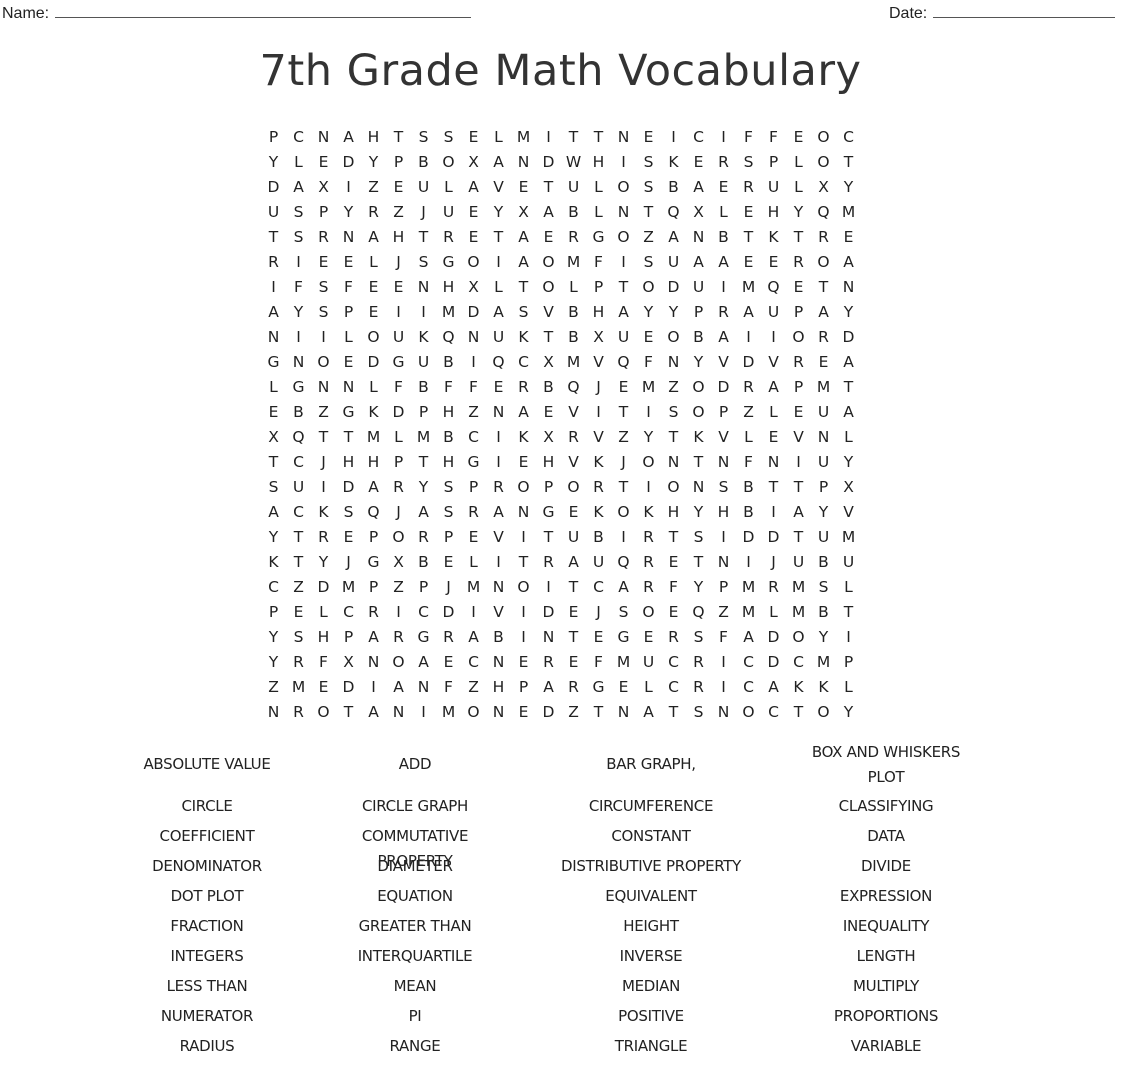  What do you see at coordinates (748, 512) in the screenshot?
I see `grid-letter: B` at bounding box center [748, 512].